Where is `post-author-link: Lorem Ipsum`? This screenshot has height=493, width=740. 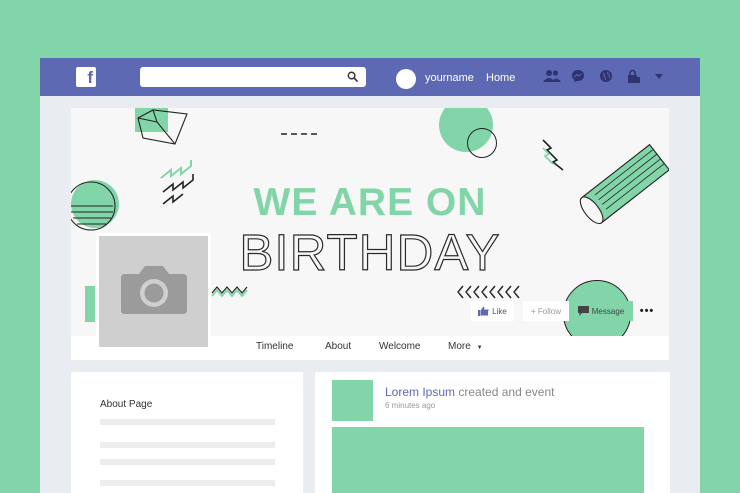 post-author-link: Lorem Ipsum is located at coordinates (420, 392).